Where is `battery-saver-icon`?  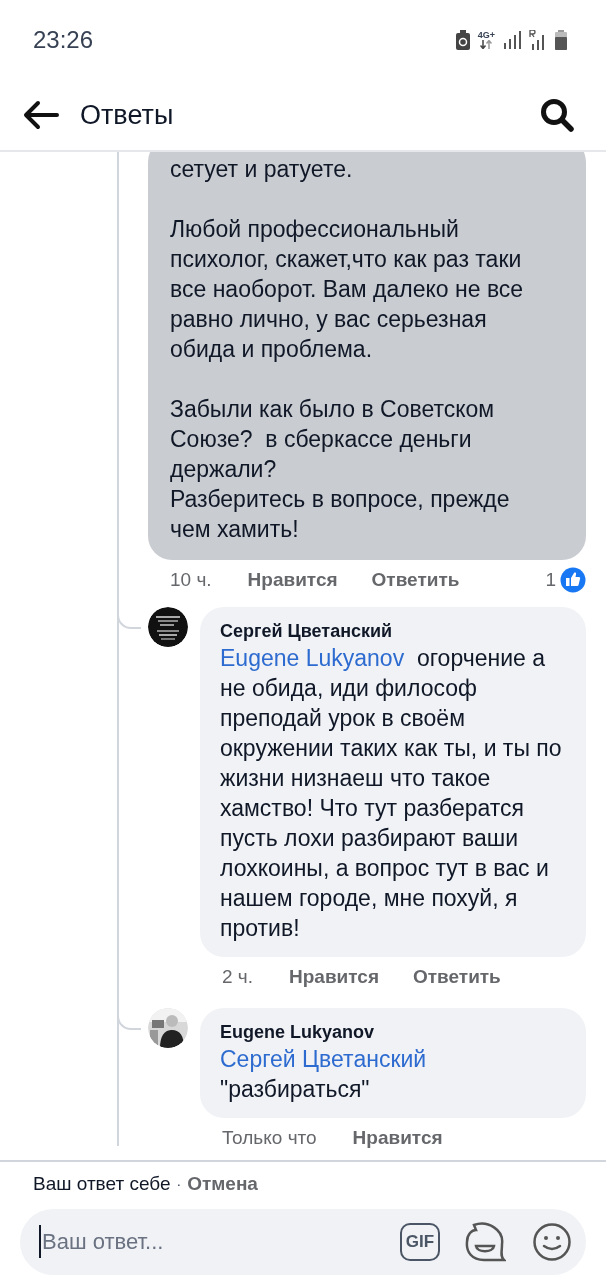 battery-saver-icon is located at coordinates (462, 40).